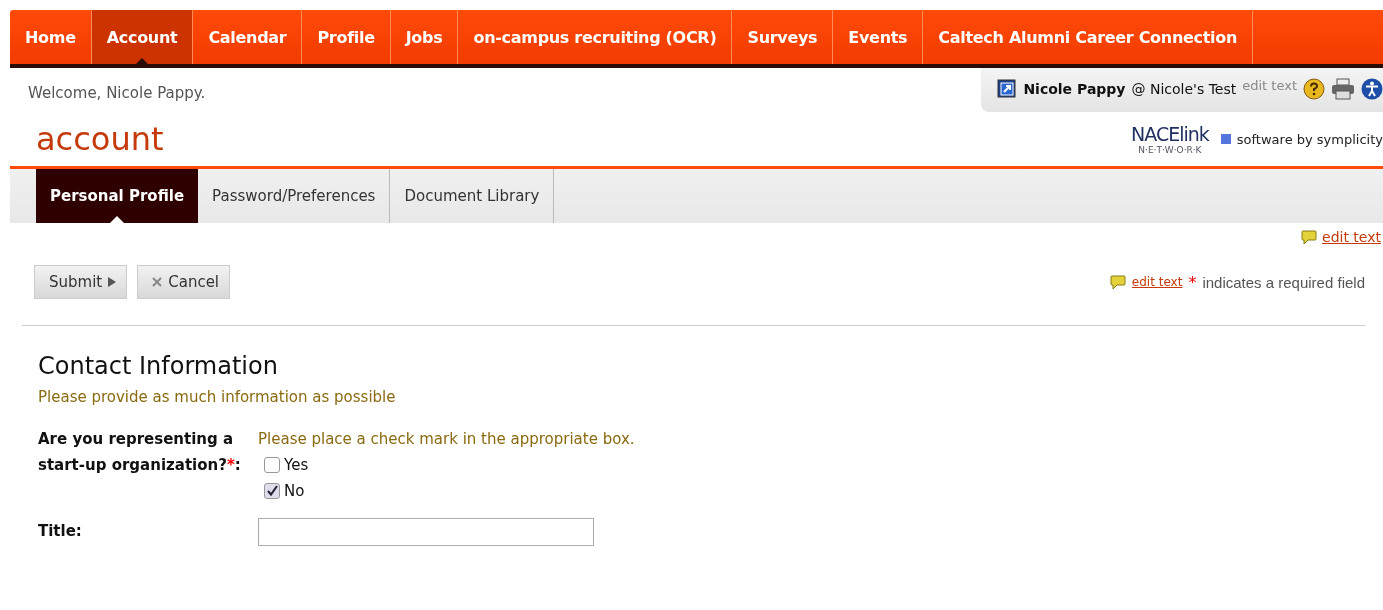  What do you see at coordinates (51, 37) in the screenshot?
I see `nav-tab: Home` at bounding box center [51, 37].